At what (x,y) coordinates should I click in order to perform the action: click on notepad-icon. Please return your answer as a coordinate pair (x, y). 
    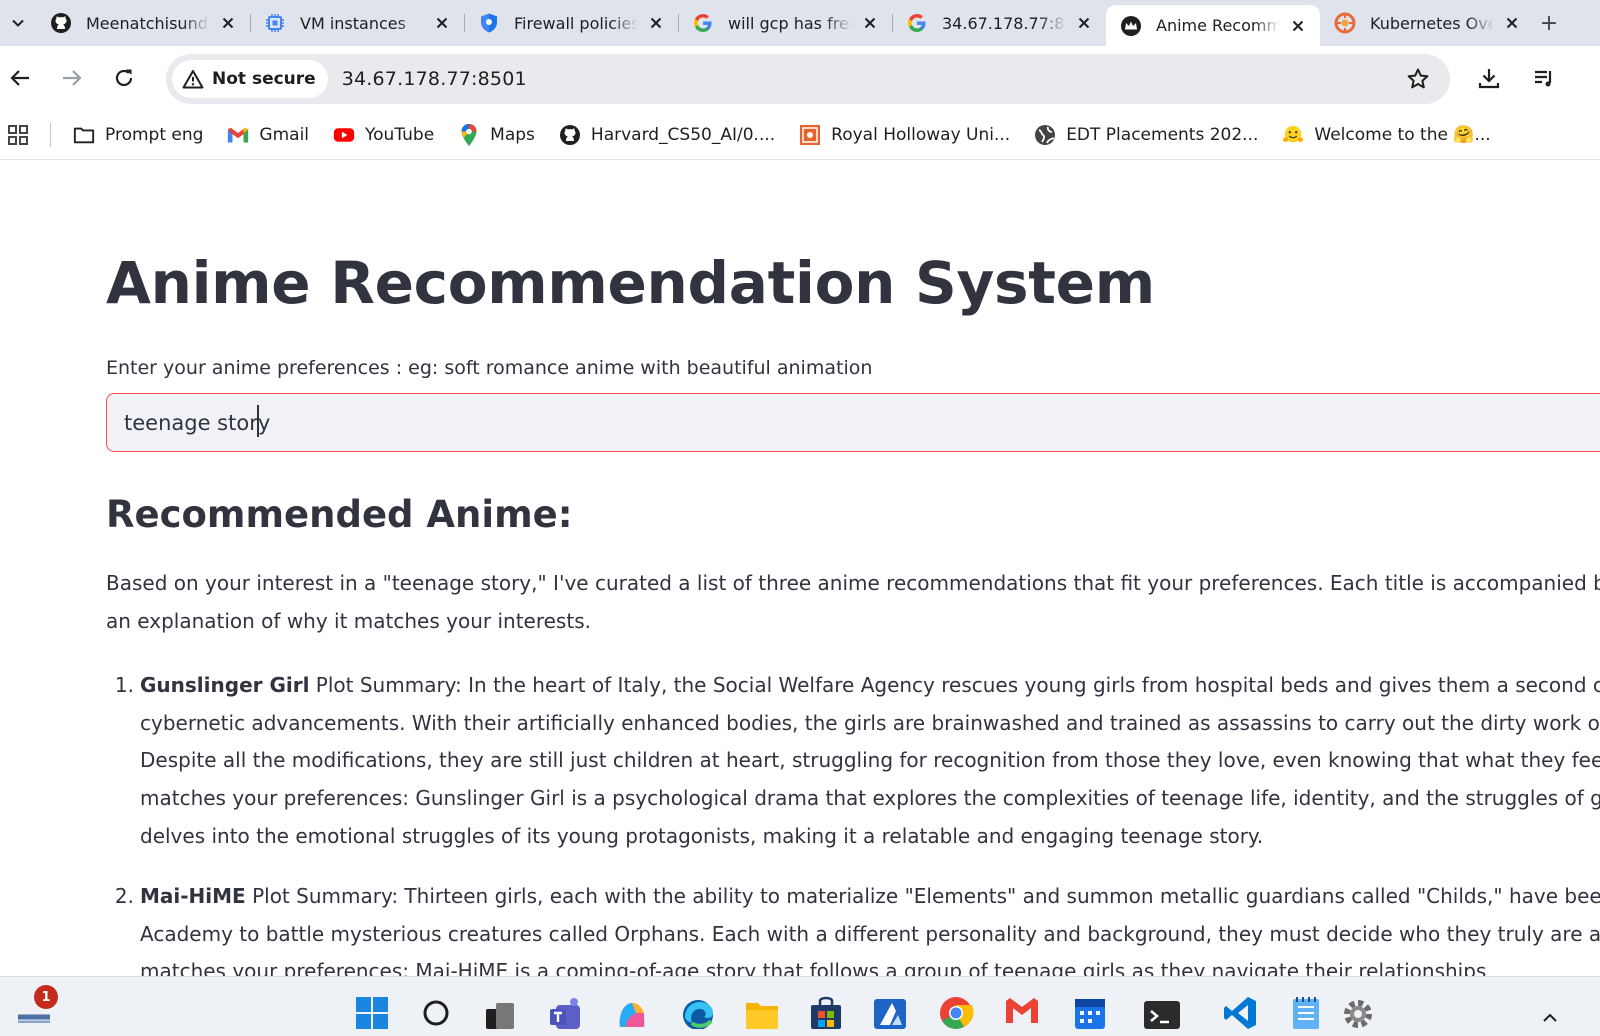
    Looking at the image, I should click on (1306, 1014).